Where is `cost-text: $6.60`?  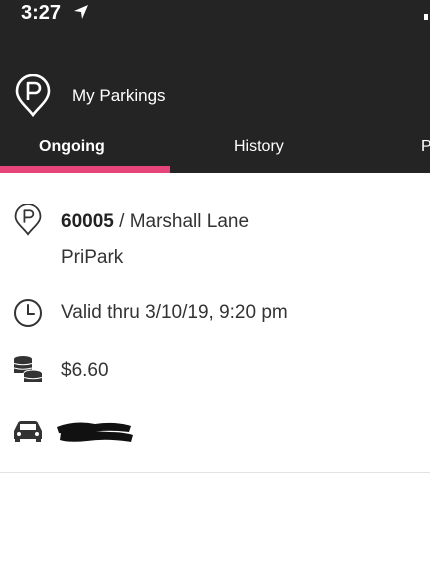
cost-text: $6.60 is located at coordinates (85, 370).